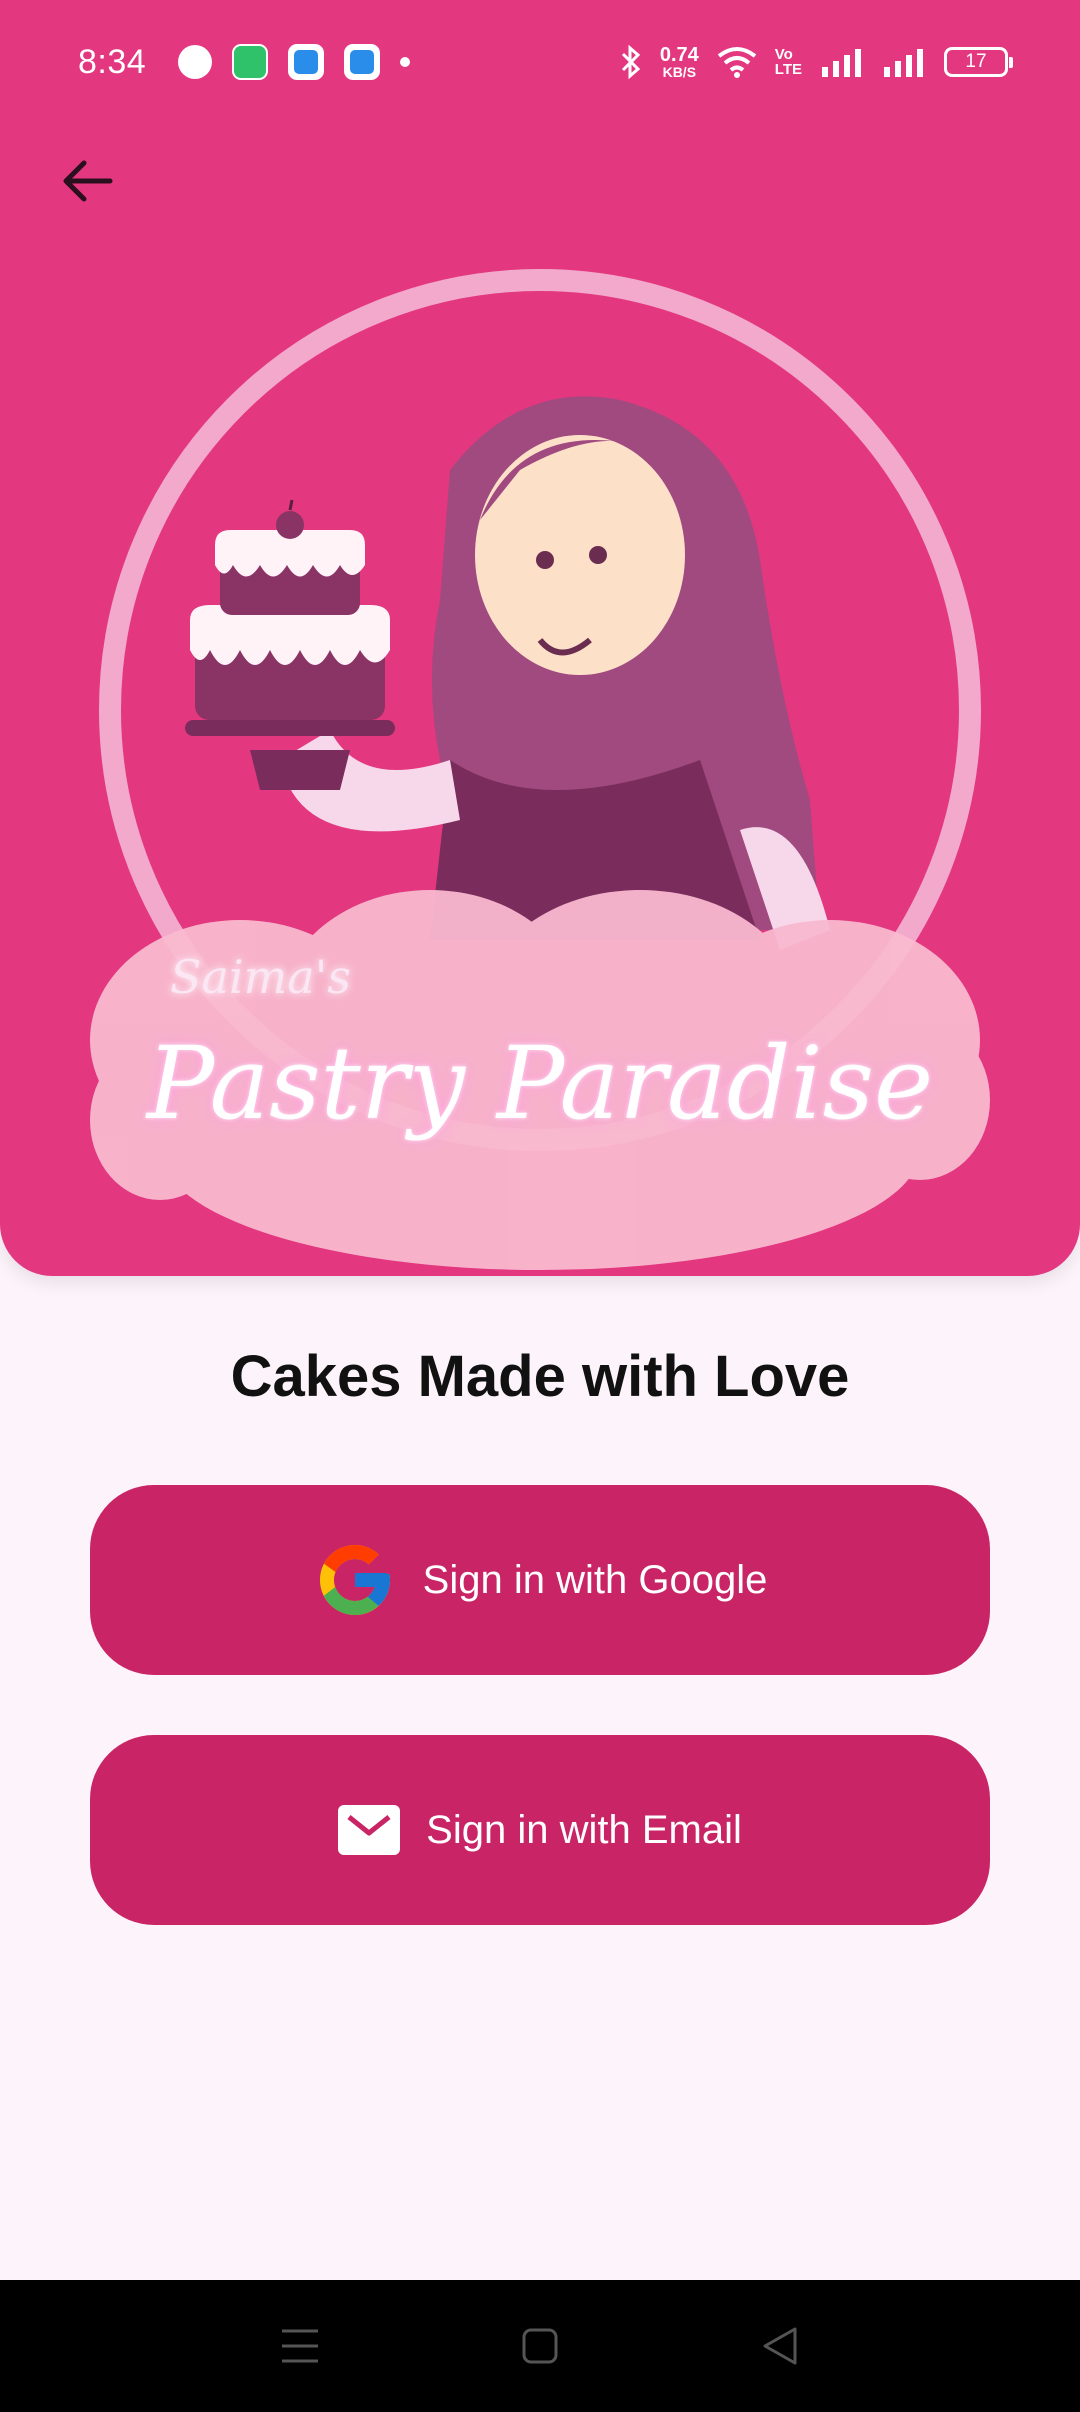 This screenshot has width=1080, height=2412. I want to click on status-time: 8:34, so click(112, 61).